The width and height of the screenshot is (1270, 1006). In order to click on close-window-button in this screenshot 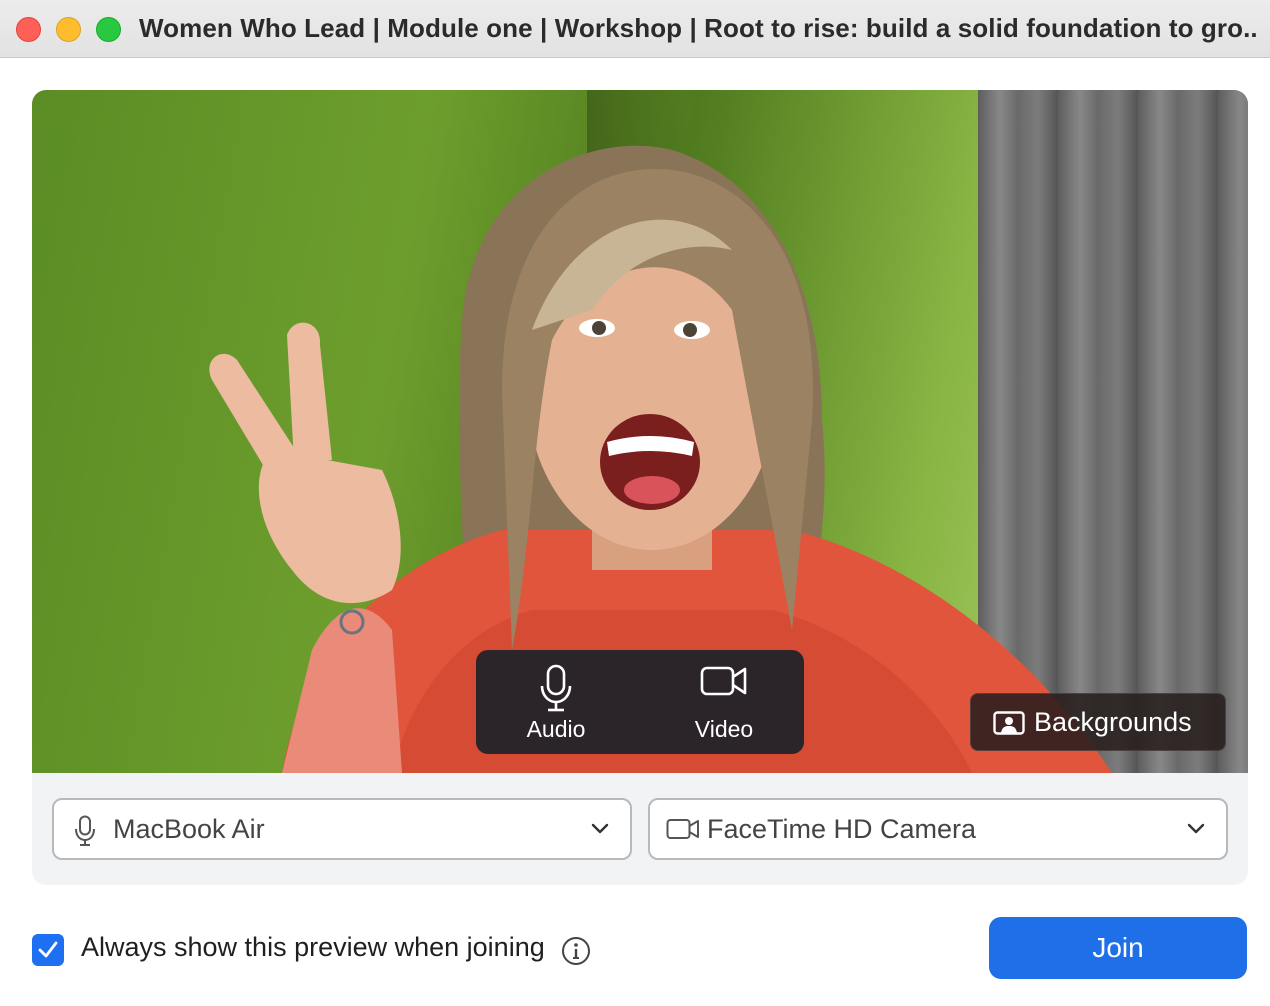, I will do `click(28, 29)`.